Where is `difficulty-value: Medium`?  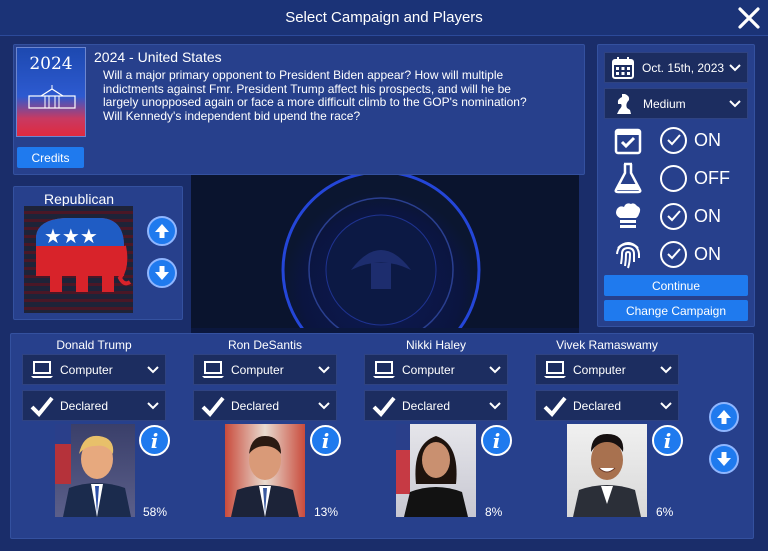
difficulty-value: Medium is located at coordinates (664, 103).